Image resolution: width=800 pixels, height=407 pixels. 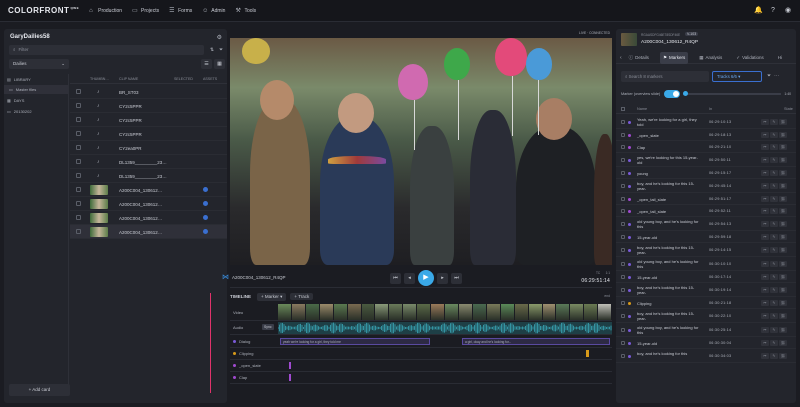 What do you see at coordinates (183, 79) in the screenshot?
I see `col-selected: SELECTED` at bounding box center [183, 79].